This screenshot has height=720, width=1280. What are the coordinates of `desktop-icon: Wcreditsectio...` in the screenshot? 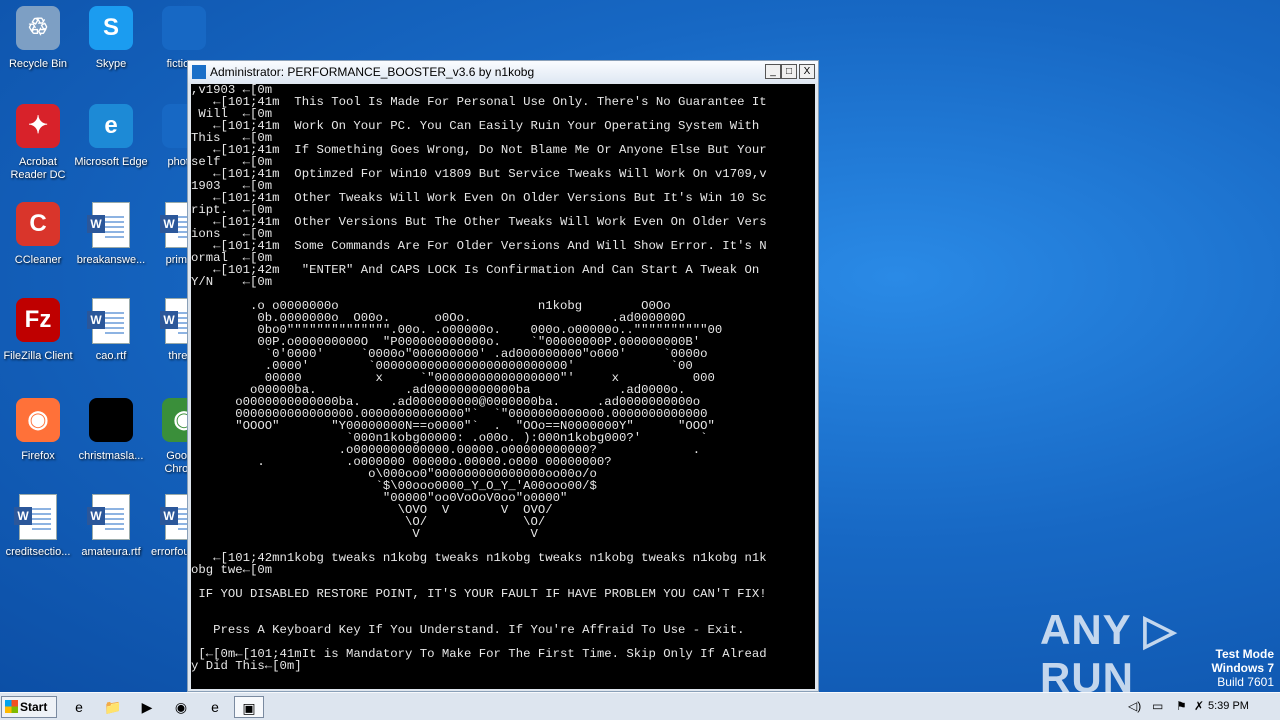 It's located at (38, 526).